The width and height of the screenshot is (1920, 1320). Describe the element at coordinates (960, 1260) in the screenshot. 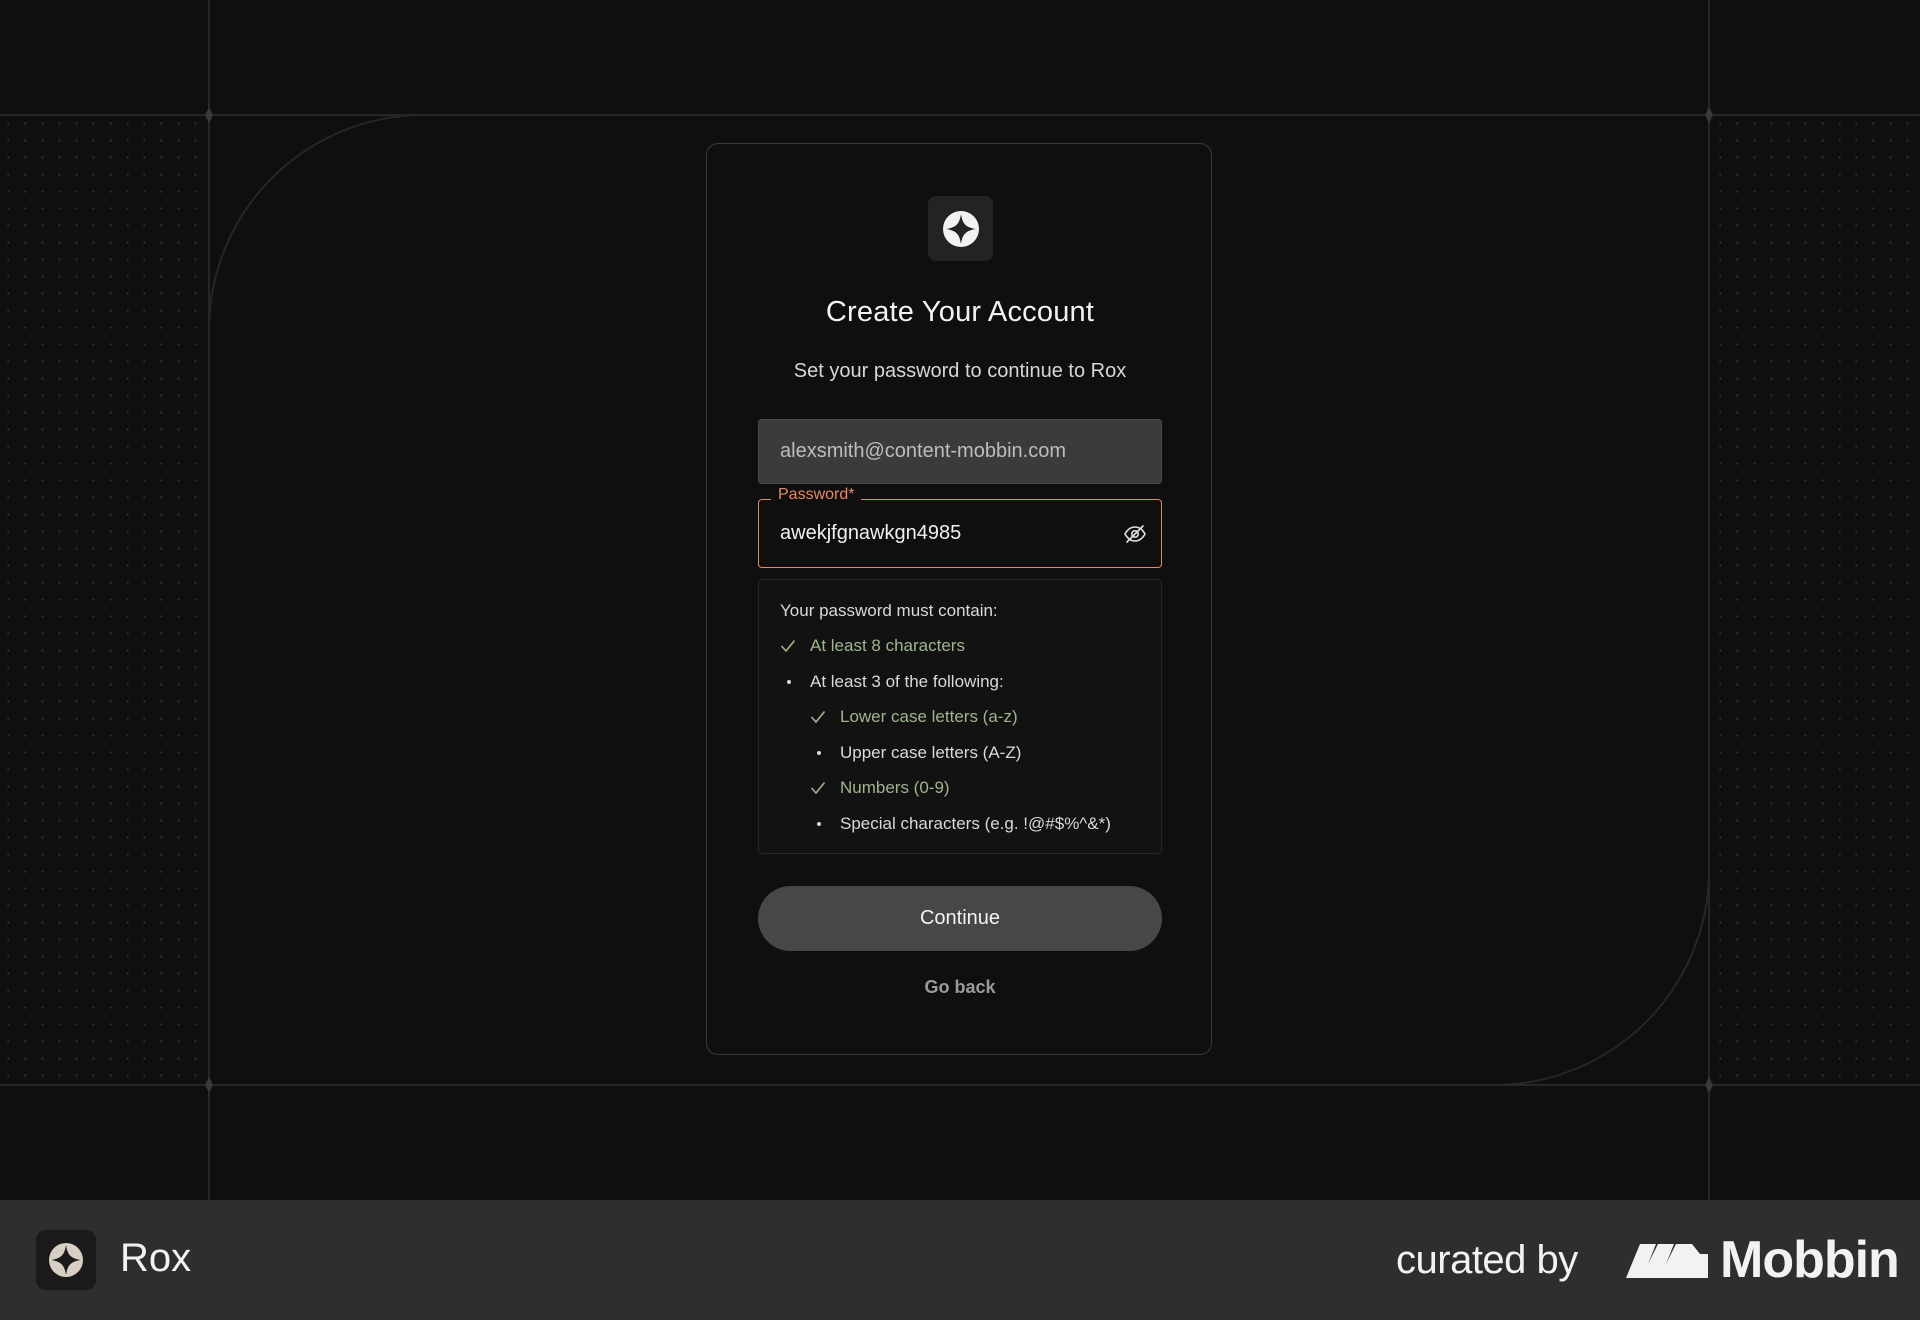

I see `footer-bar: Rox curated by Mobbin` at that location.